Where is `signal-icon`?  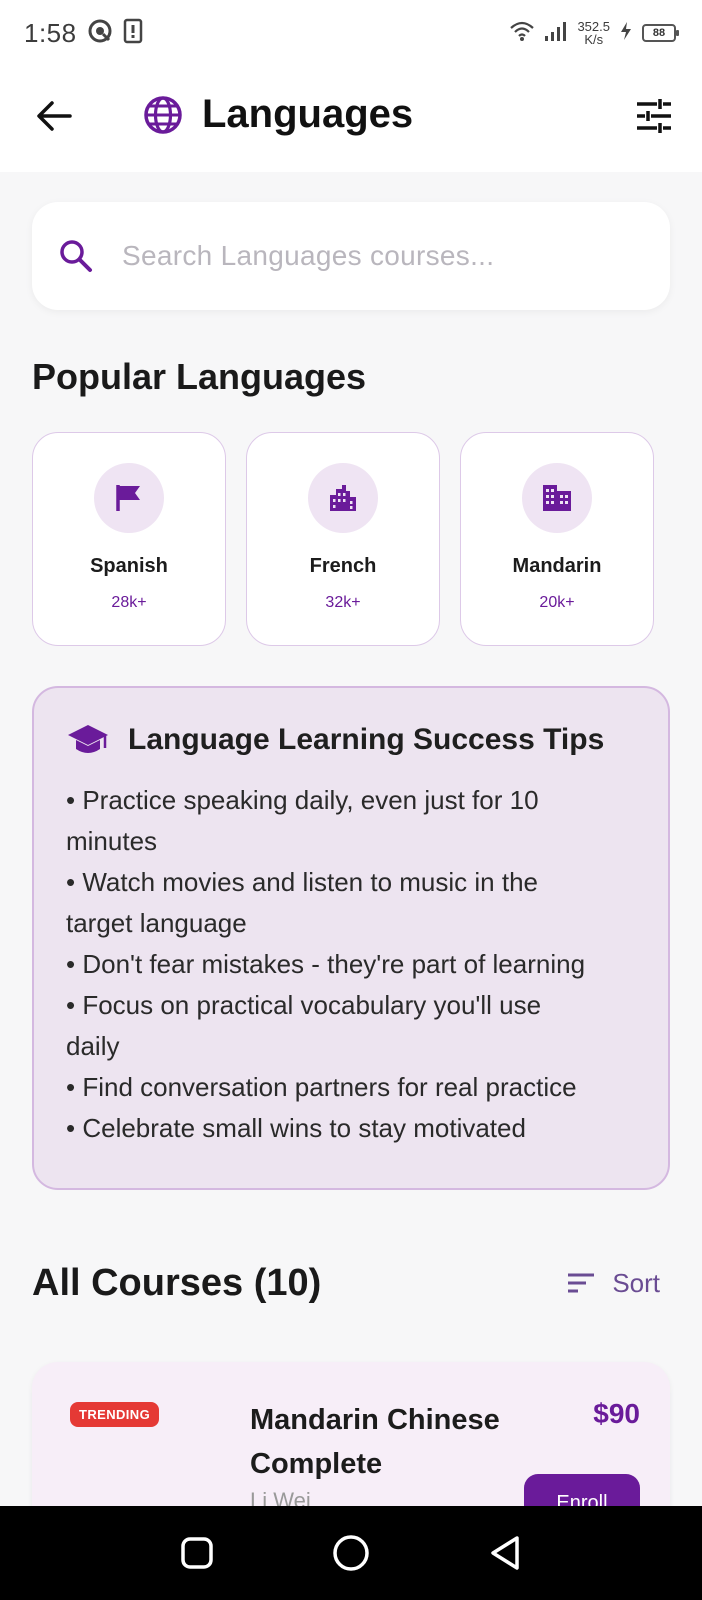
signal-icon is located at coordinates (556, 33).